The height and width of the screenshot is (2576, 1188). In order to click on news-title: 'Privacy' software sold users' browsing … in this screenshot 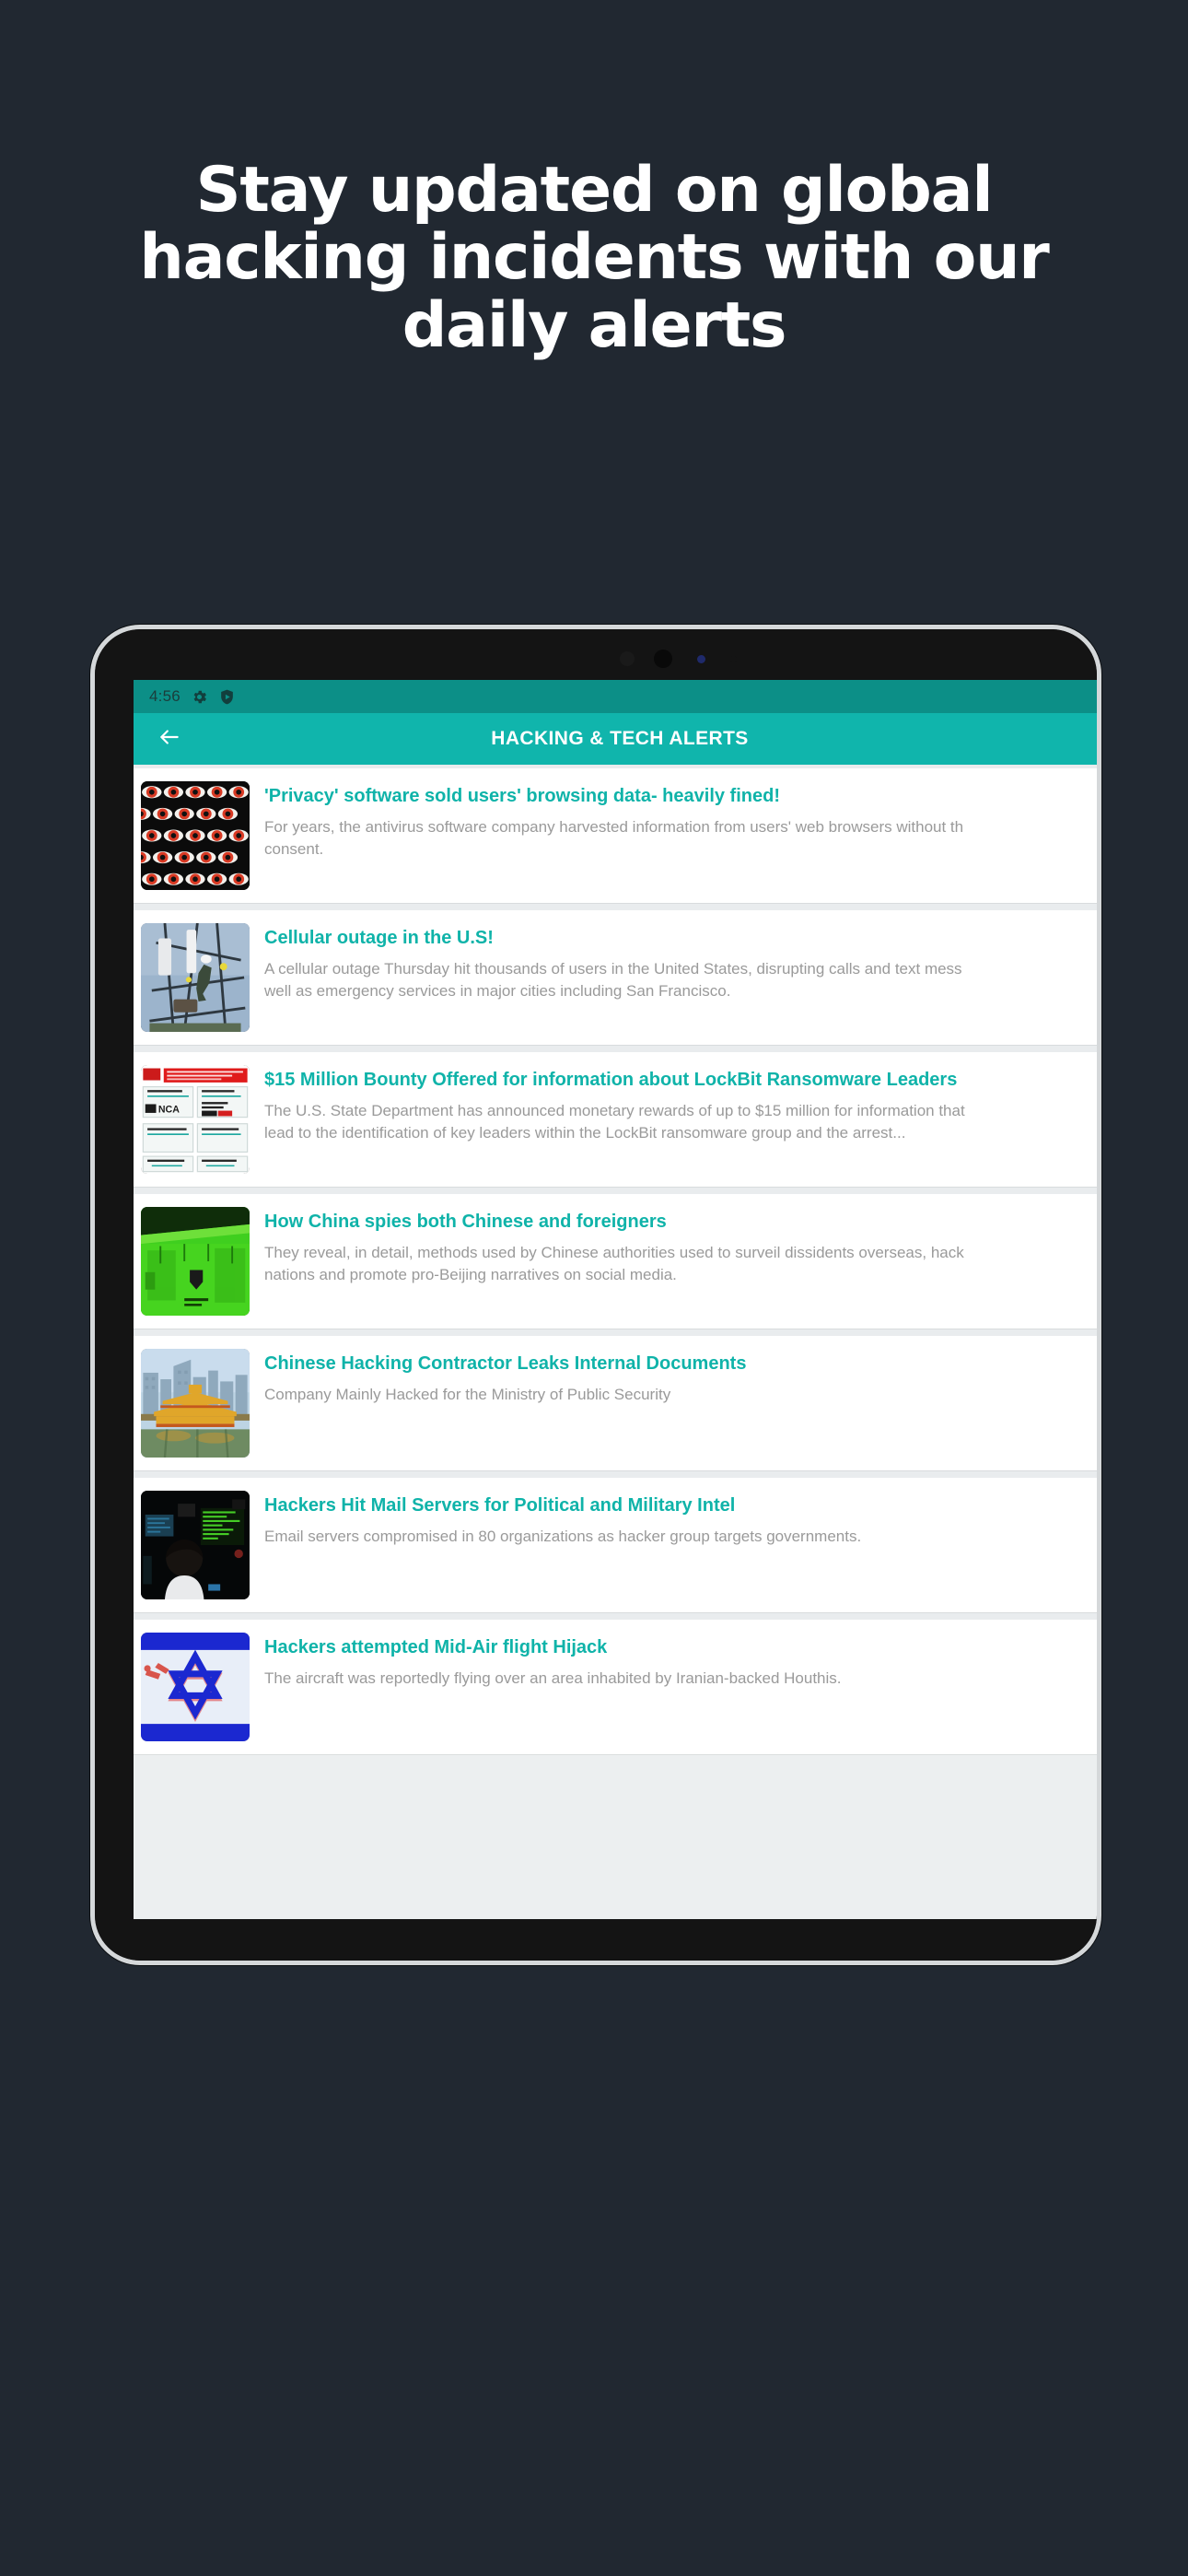, I will do `click(680, 796)`.